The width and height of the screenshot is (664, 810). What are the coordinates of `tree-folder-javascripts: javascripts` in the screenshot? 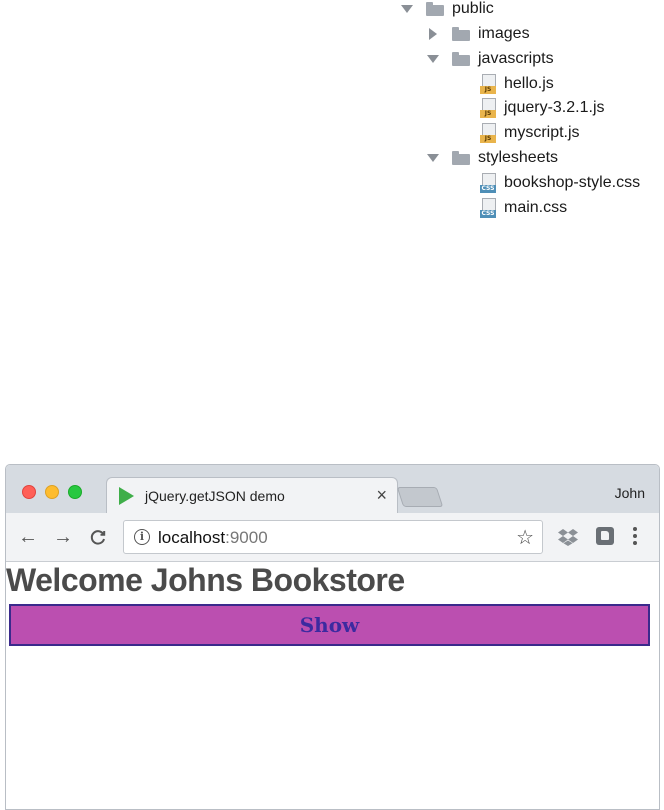 It's located at (490, 59).